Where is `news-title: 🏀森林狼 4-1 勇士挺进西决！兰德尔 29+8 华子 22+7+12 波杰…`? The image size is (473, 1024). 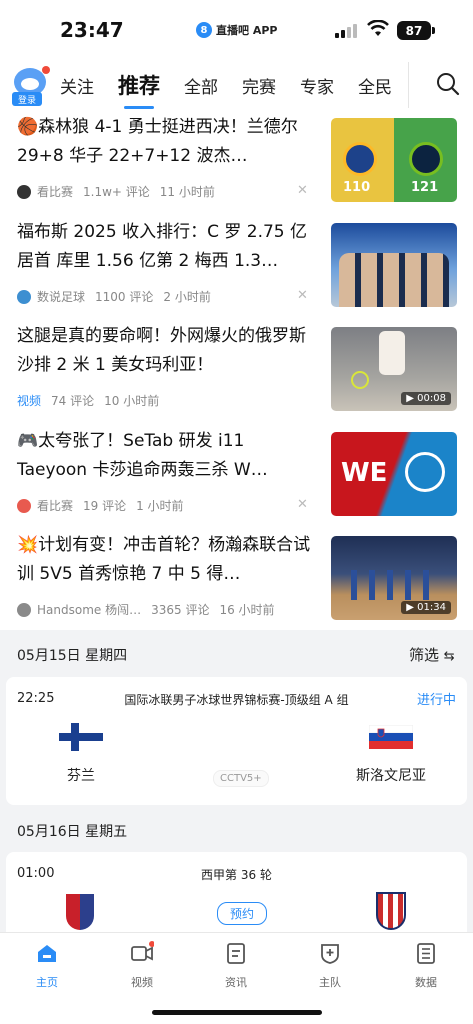
news-title: 🏀森林狼 4-1 勇士挺进西决！兰德尔 29+8 华子 22+7+12 波杰… is located at coordinates (164, 142).